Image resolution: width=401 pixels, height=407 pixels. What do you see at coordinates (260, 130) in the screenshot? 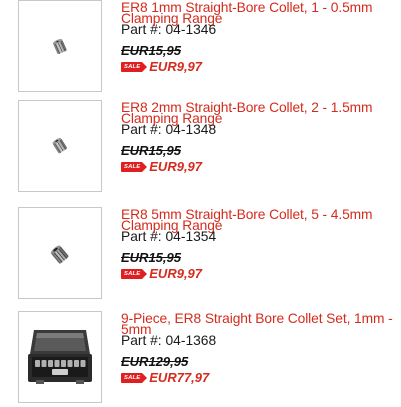
I see `part-number: Part #: 04-1348` at bounding box center [260, 130].